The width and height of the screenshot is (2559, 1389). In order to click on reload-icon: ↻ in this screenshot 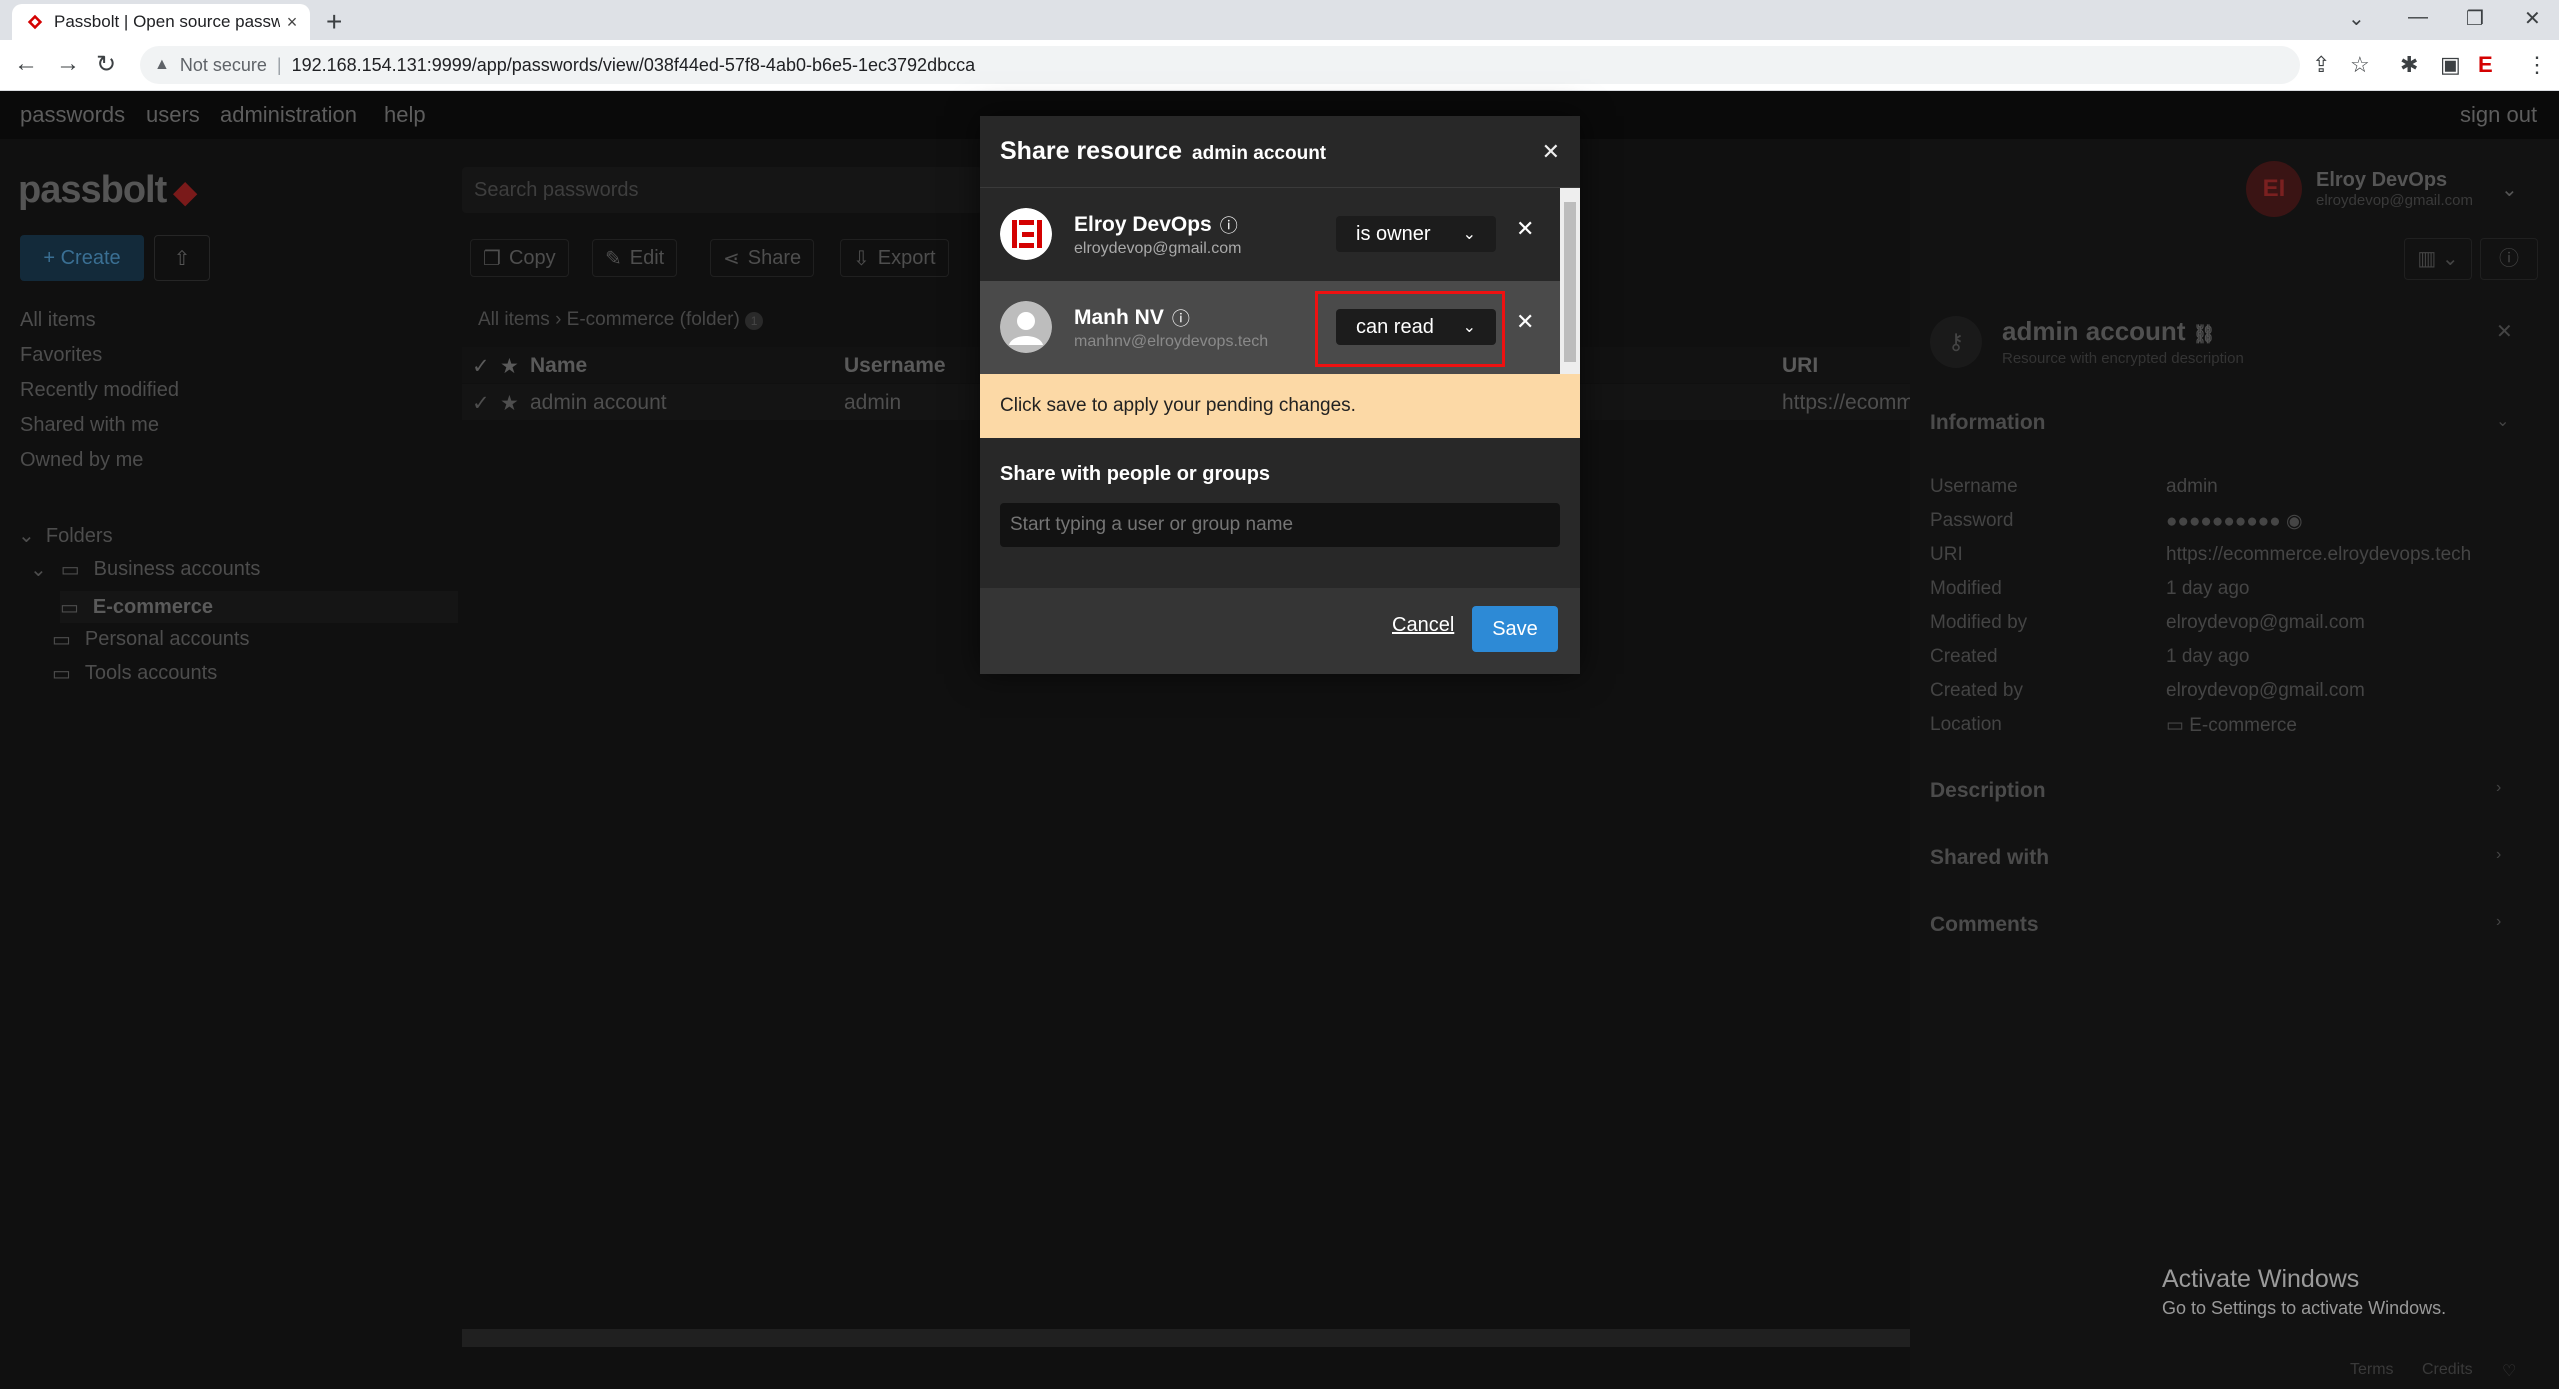, I will do `click(106, 64)`.